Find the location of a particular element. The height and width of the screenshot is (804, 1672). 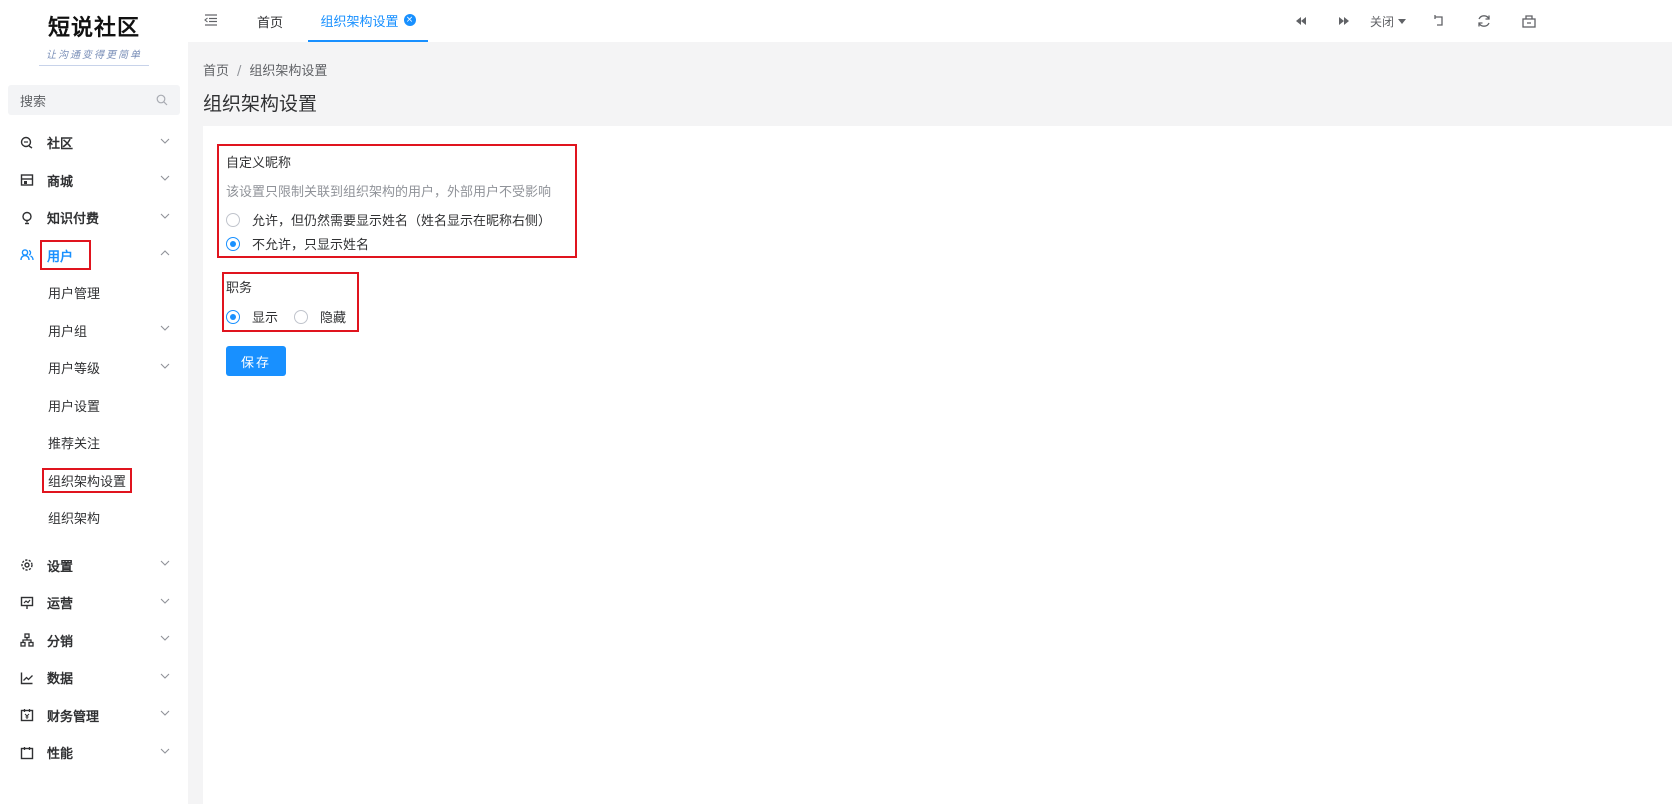

line-chart-icon is located at coordinates (26, 678).